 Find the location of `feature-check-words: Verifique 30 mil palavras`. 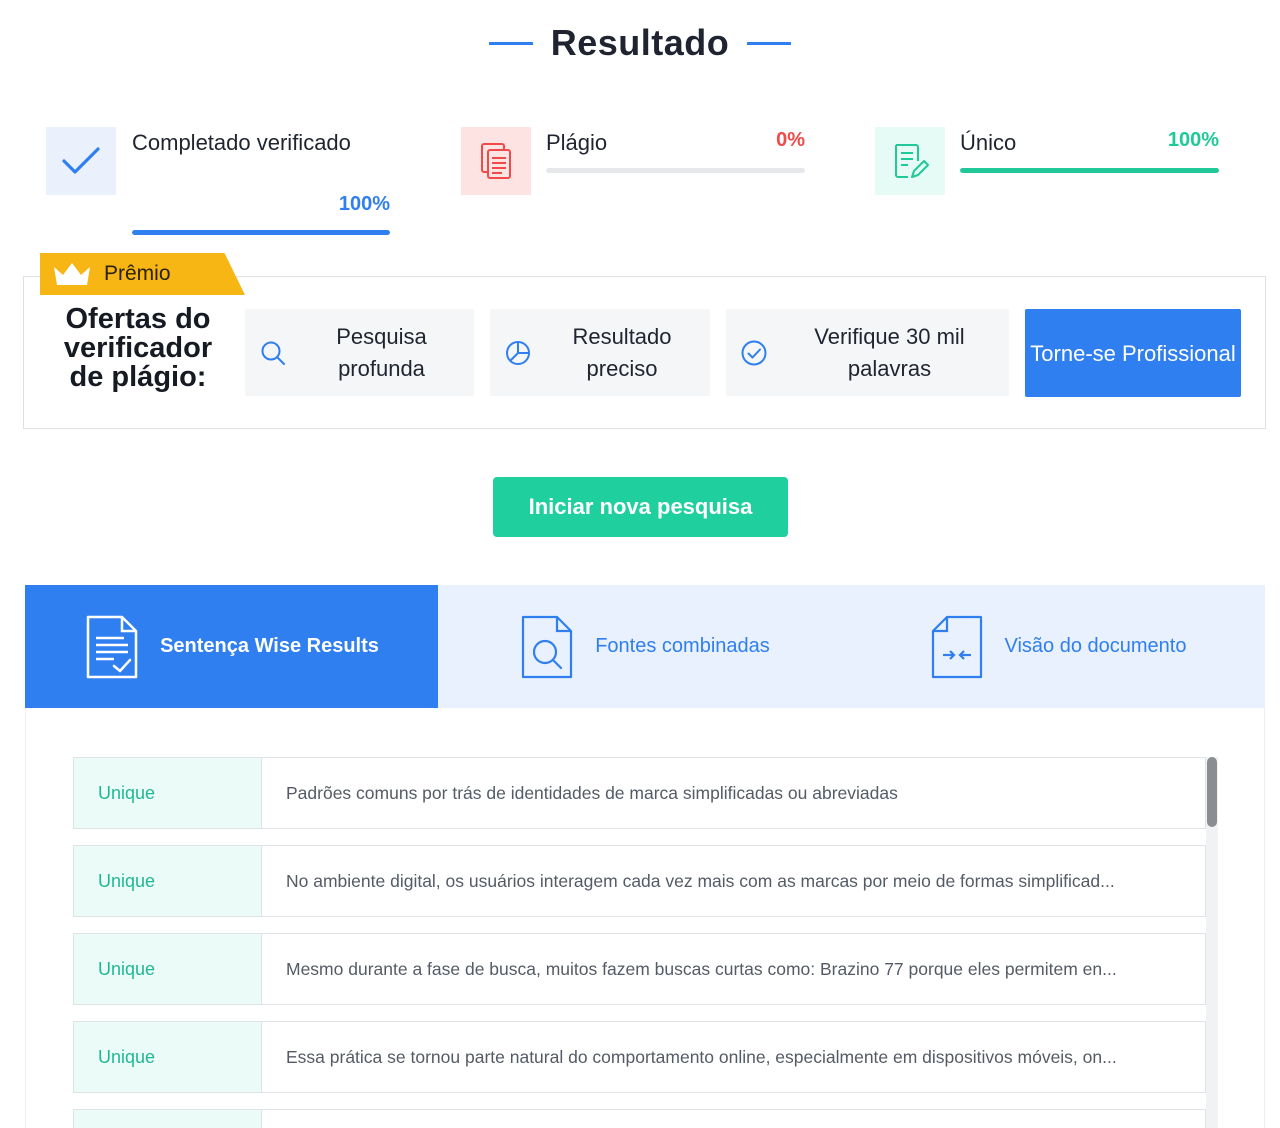

feature-check-words: Verifique 30 mil palavras is located at coordinates (867, 352).